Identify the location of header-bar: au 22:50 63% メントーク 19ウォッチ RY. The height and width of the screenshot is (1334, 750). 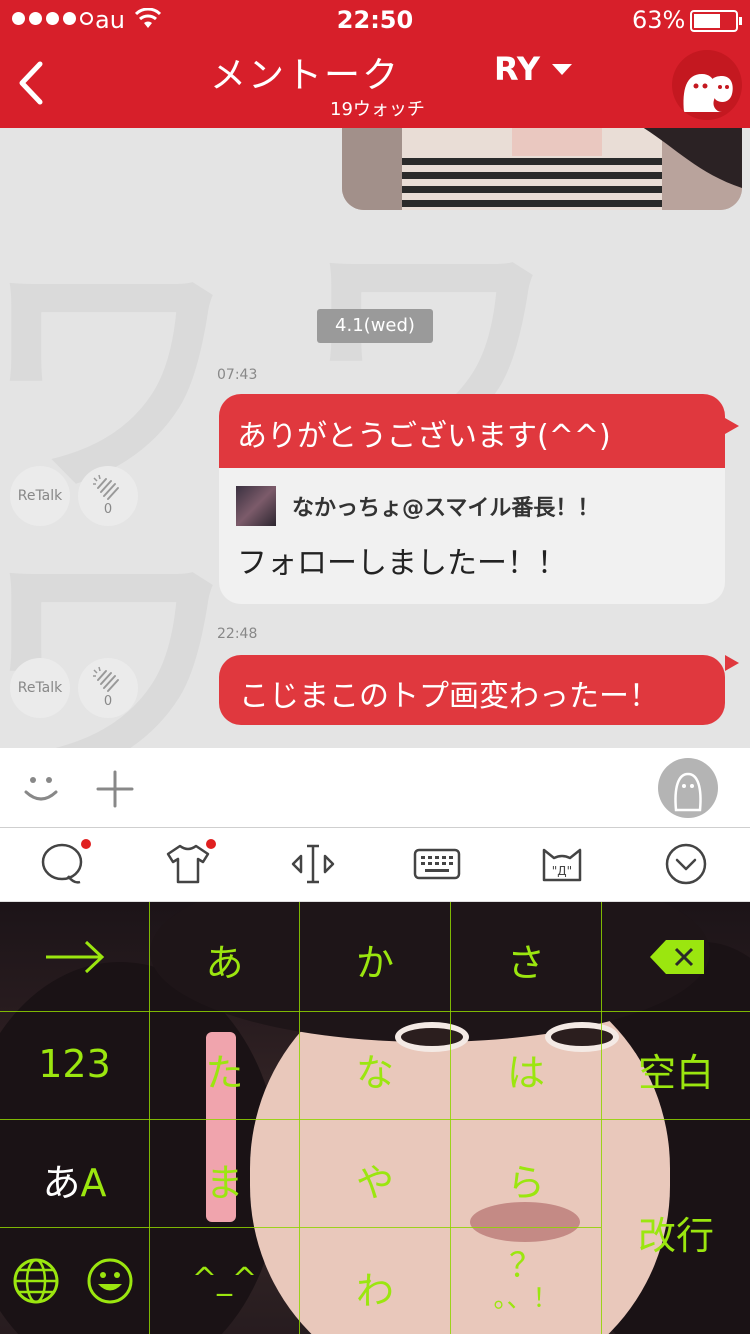
(375, 64).